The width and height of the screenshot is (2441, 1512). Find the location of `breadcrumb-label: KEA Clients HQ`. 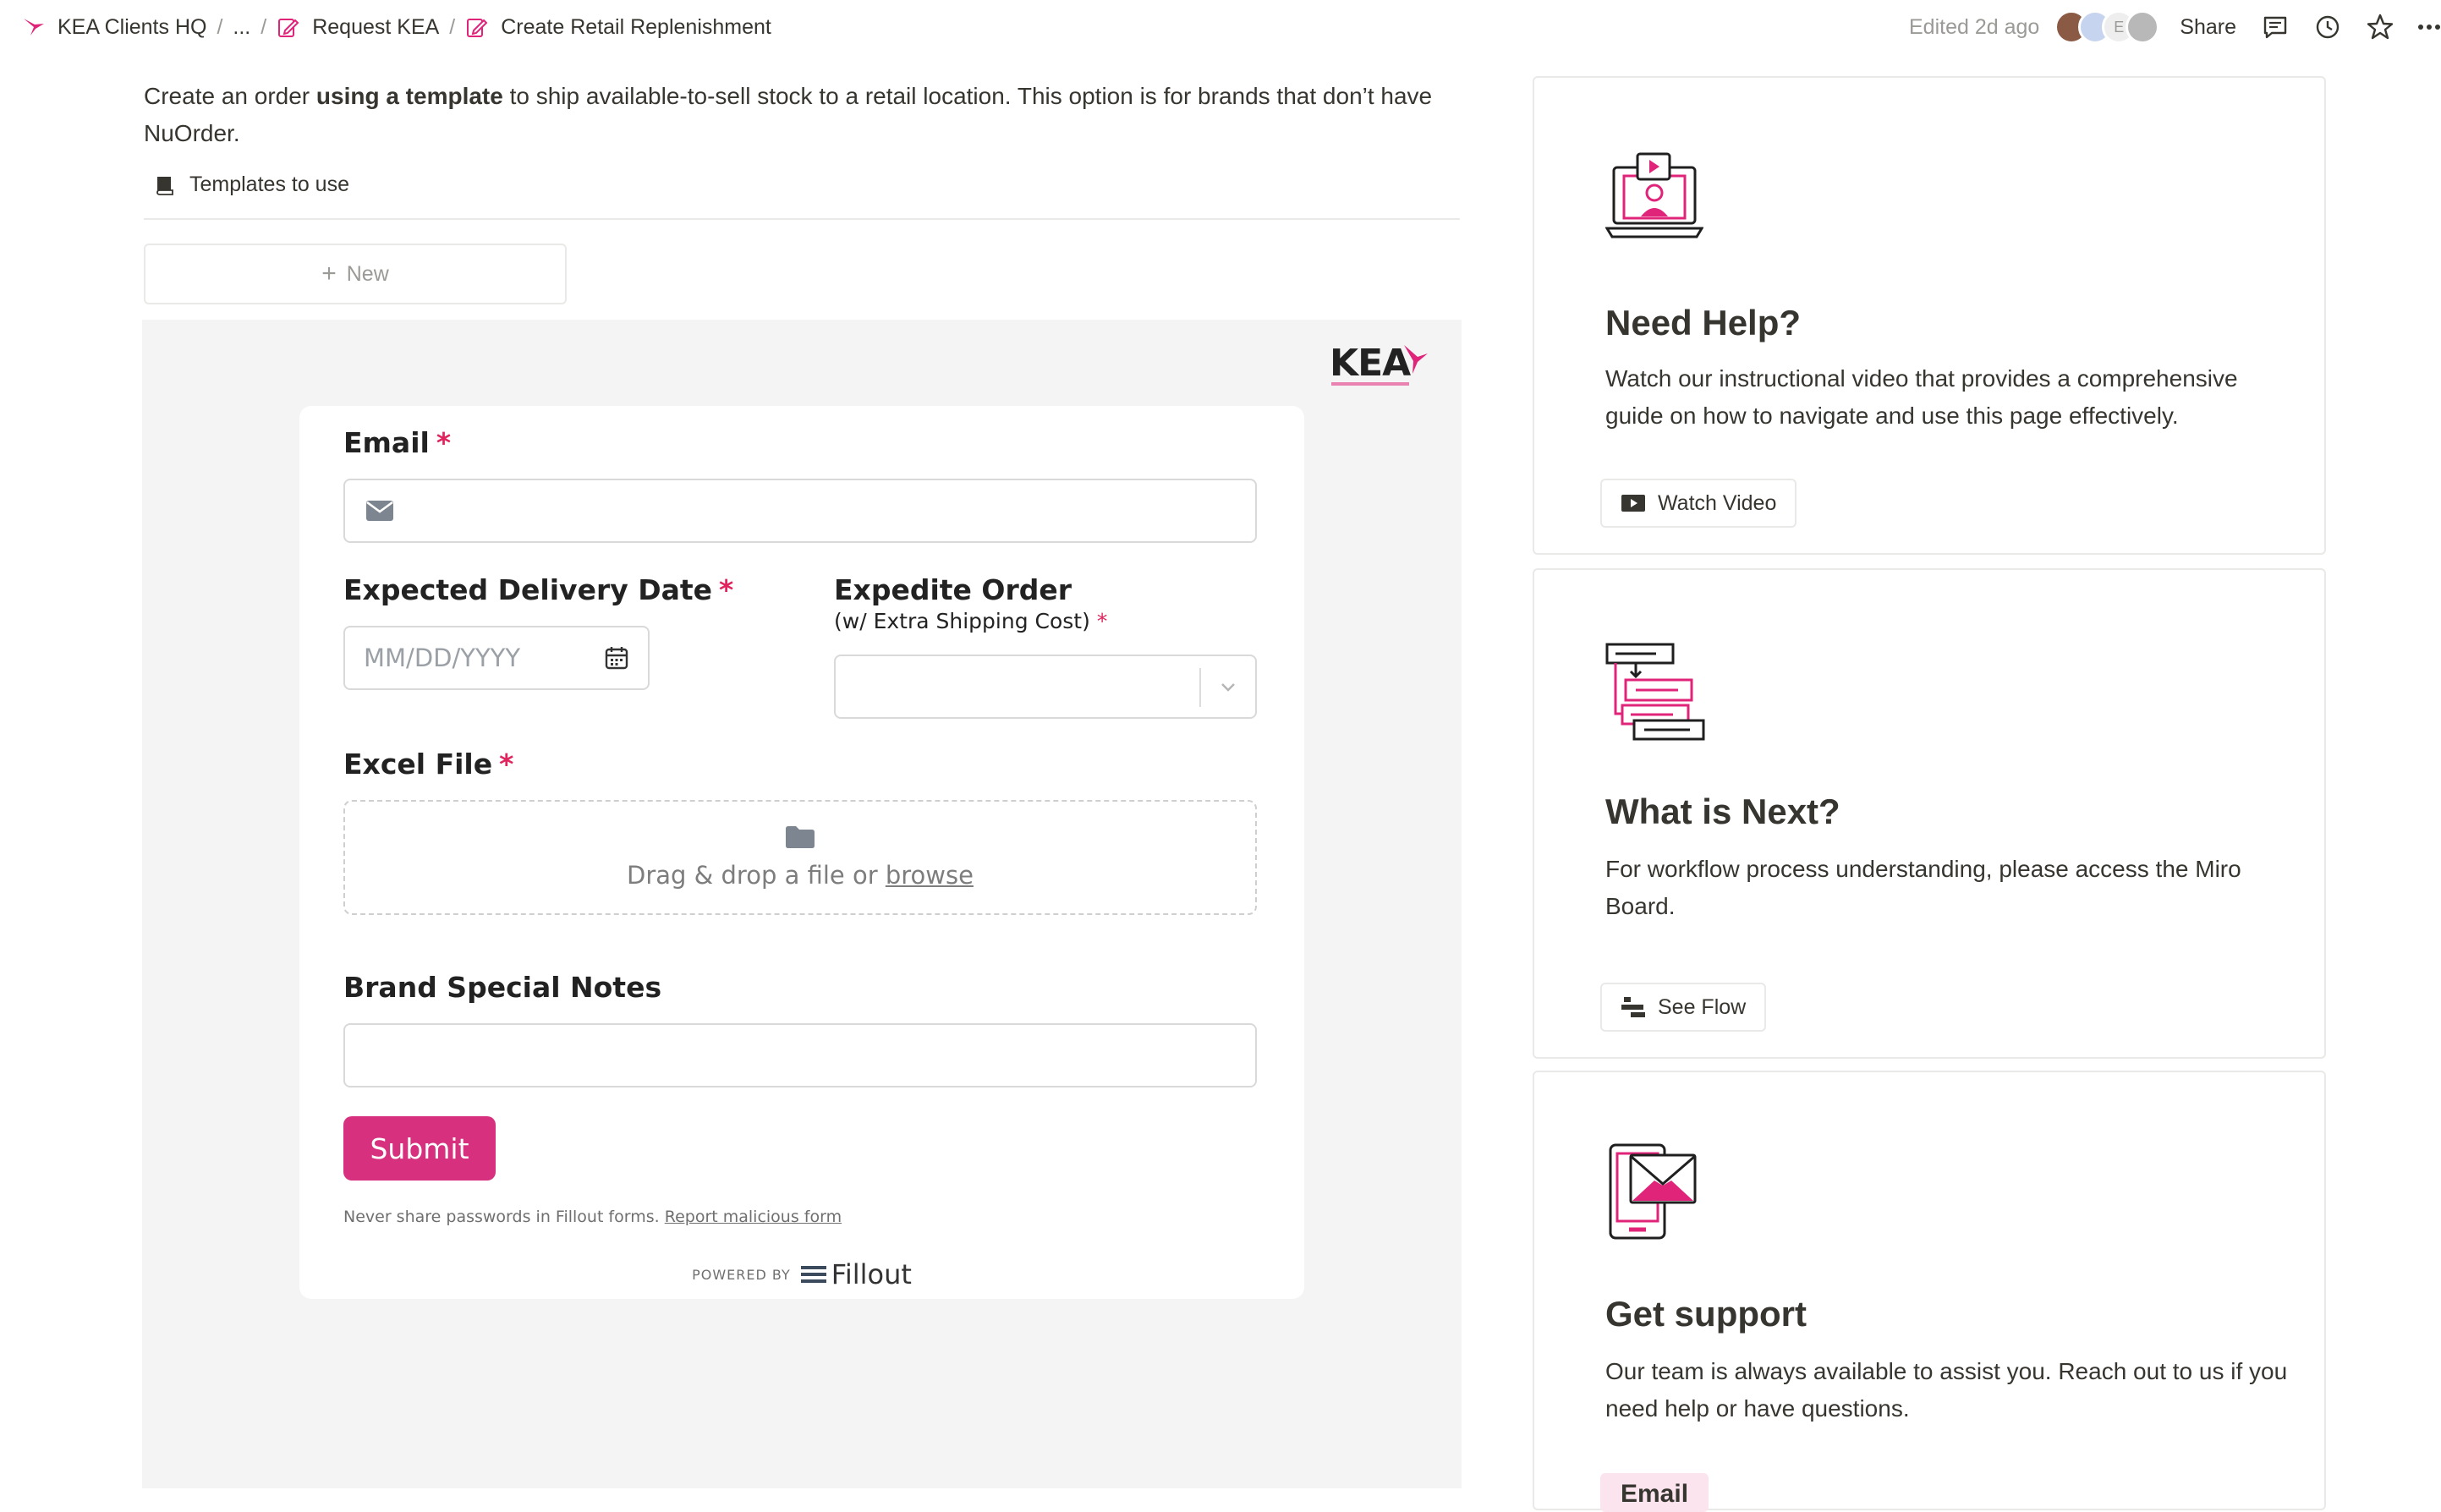

breadcrumb-label: KEA Clients HQ is located at coordinates (132, 26).